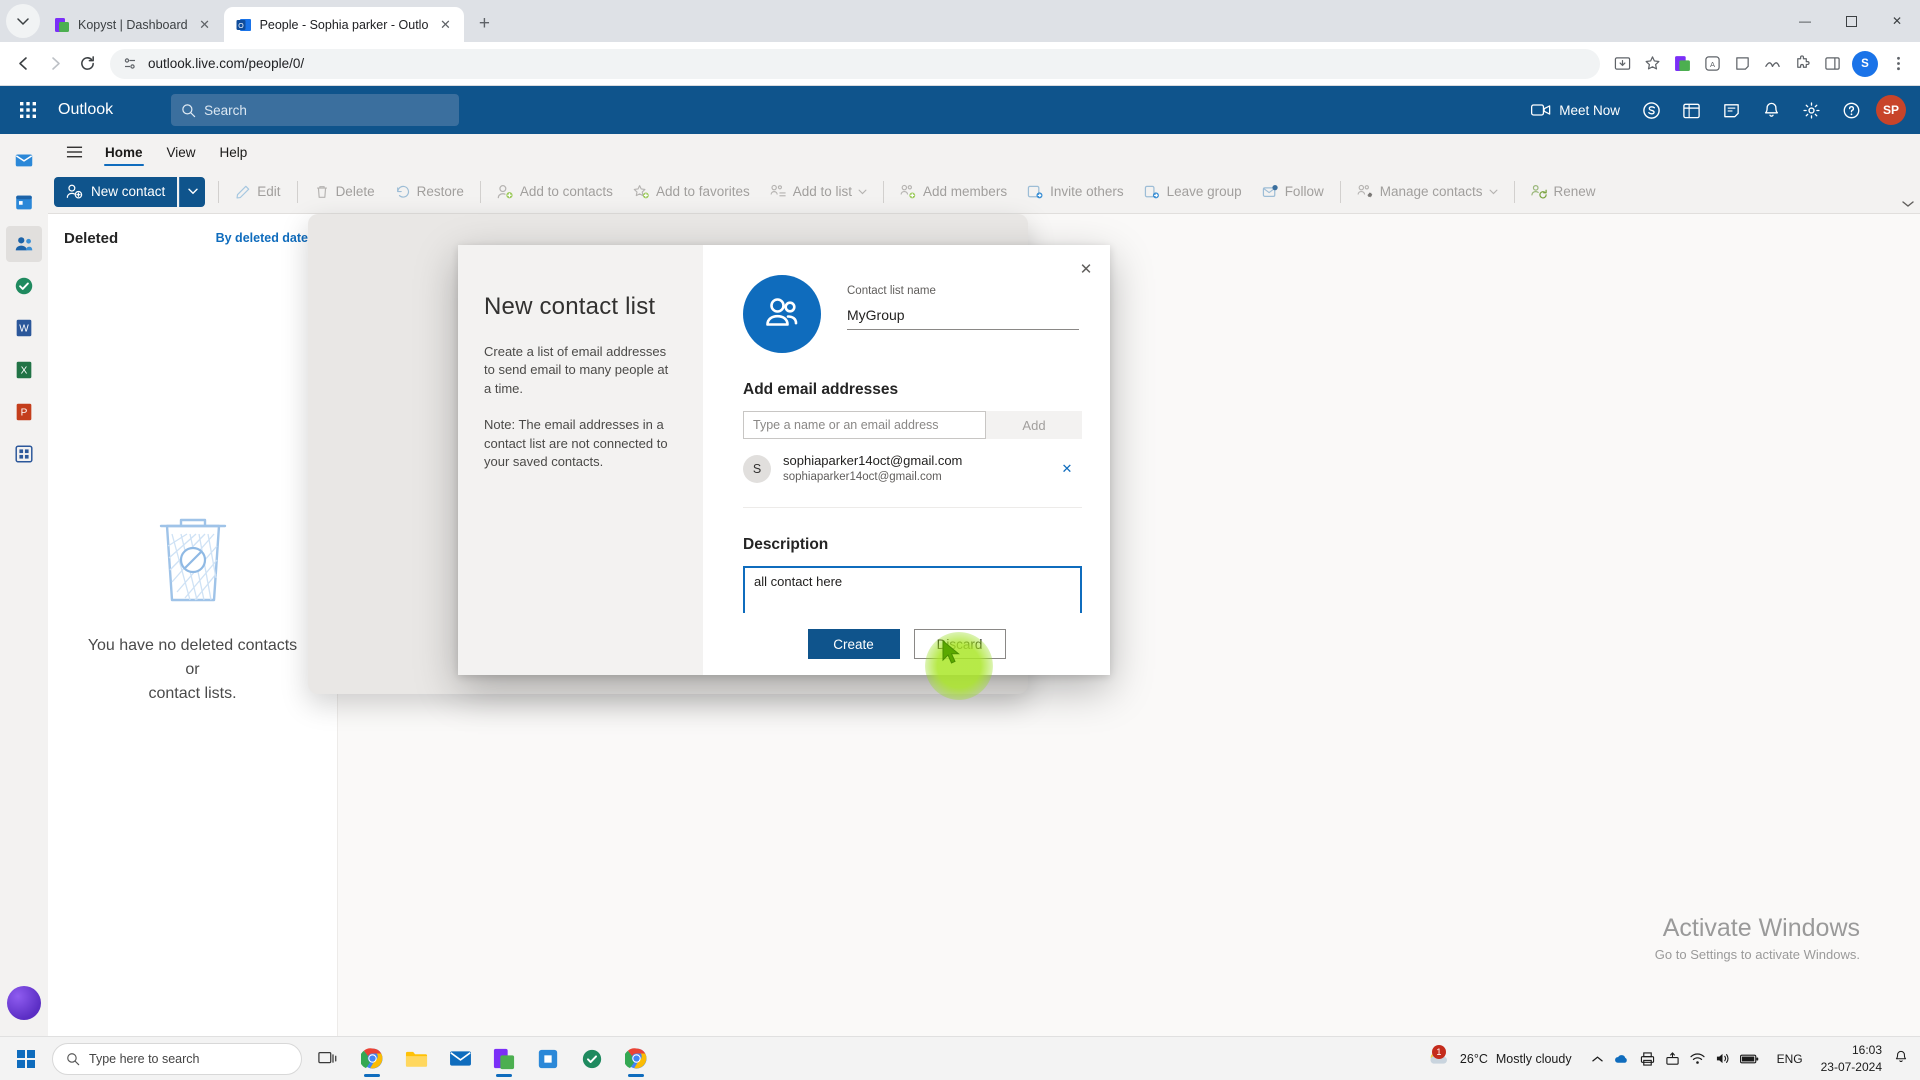 This screenshot has width=1920, height=1080. What do you see at coordinates (1499, 1059) in the screenshot?
I see `weather-widget: 1 26°C Mostly cloudy` at bounding box center [1499, 1059].